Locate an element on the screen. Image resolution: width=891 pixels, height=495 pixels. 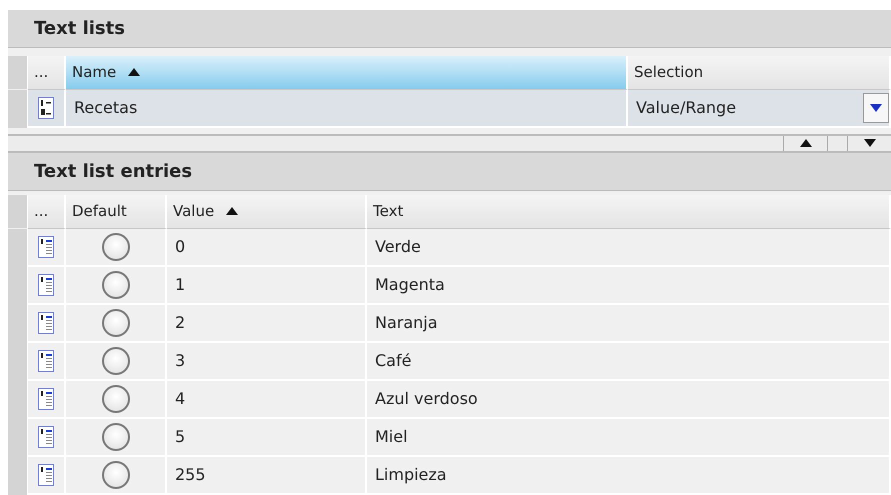
table-cell: Café is located at coordinates (629, 361).